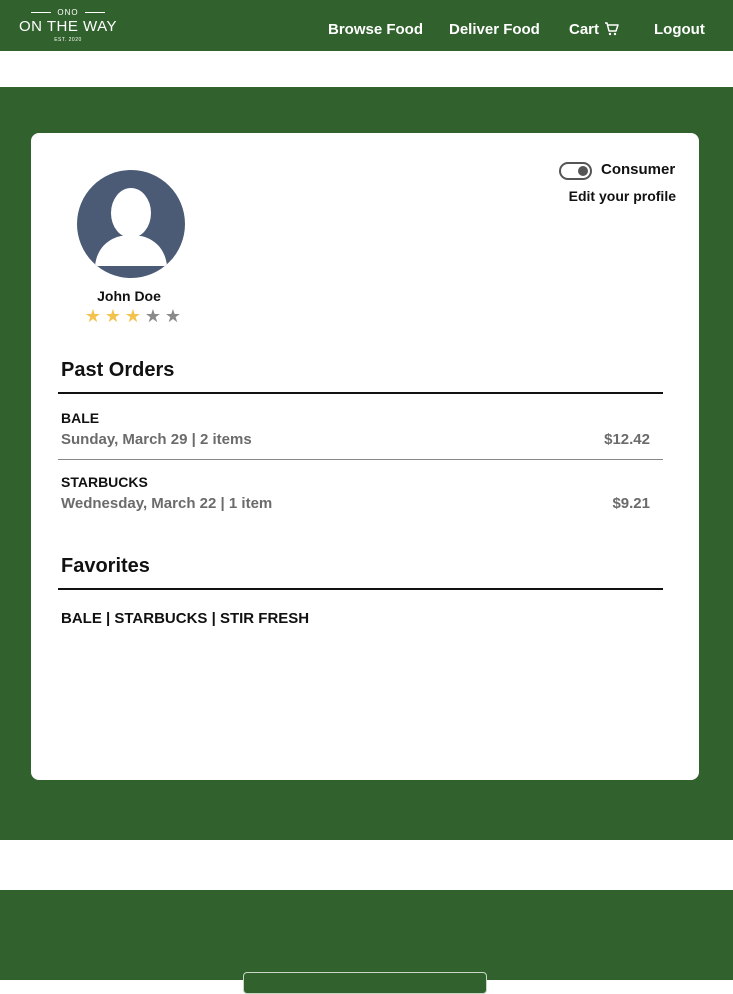  I want to click on ono-logo: ONO ON THE WAY EST. 2020, so click(68, 27).